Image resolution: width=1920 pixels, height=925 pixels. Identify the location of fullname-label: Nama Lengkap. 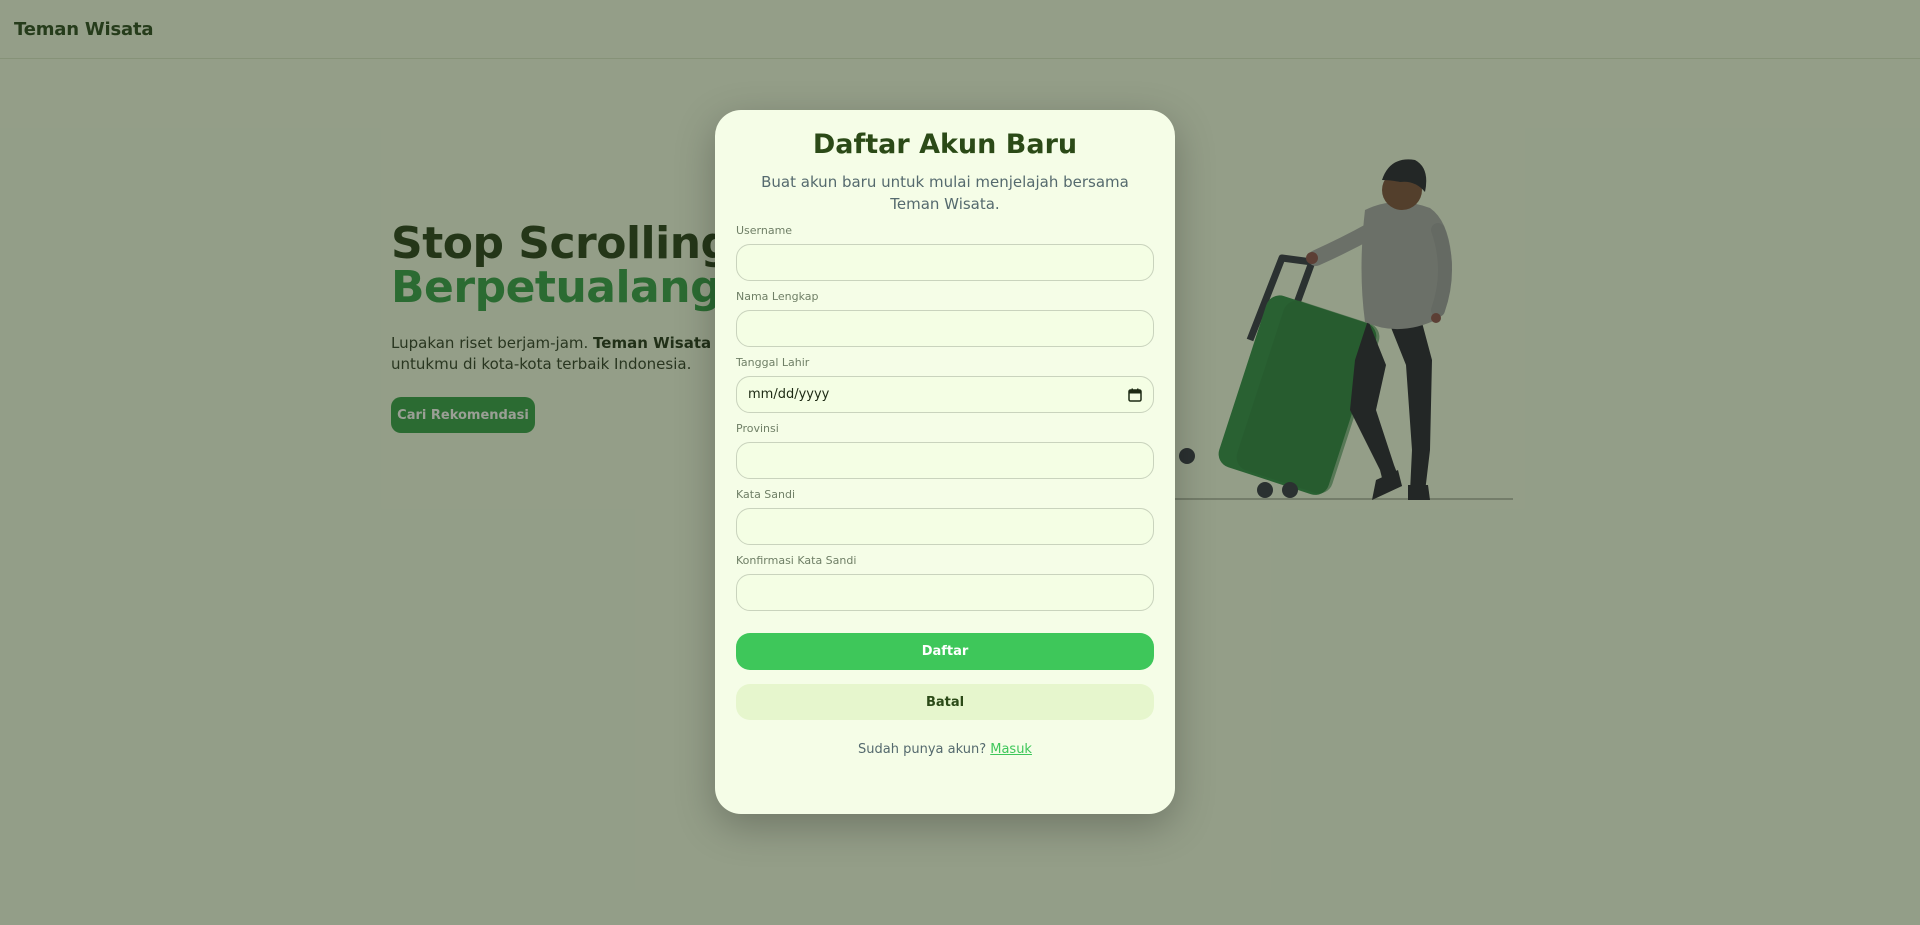
(777, 296).